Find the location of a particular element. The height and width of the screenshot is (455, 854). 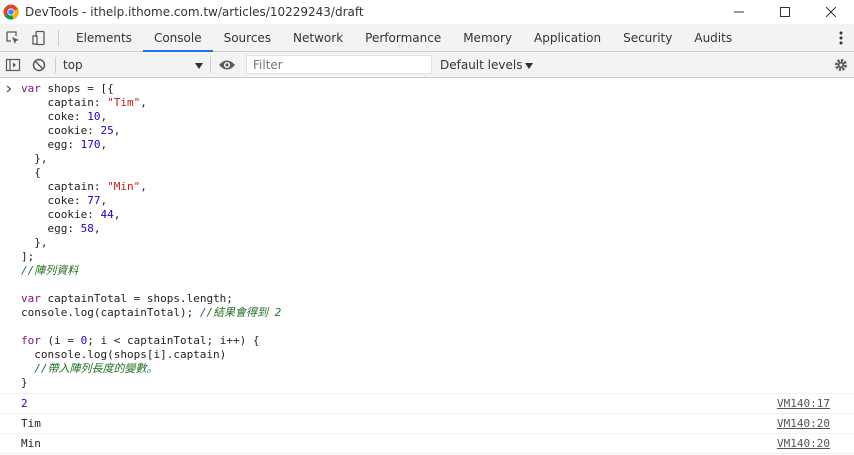

console-output-list: 2 VM140:17 Tim VM140:20 Min VM140:20 is located at coordinates (427, 424).